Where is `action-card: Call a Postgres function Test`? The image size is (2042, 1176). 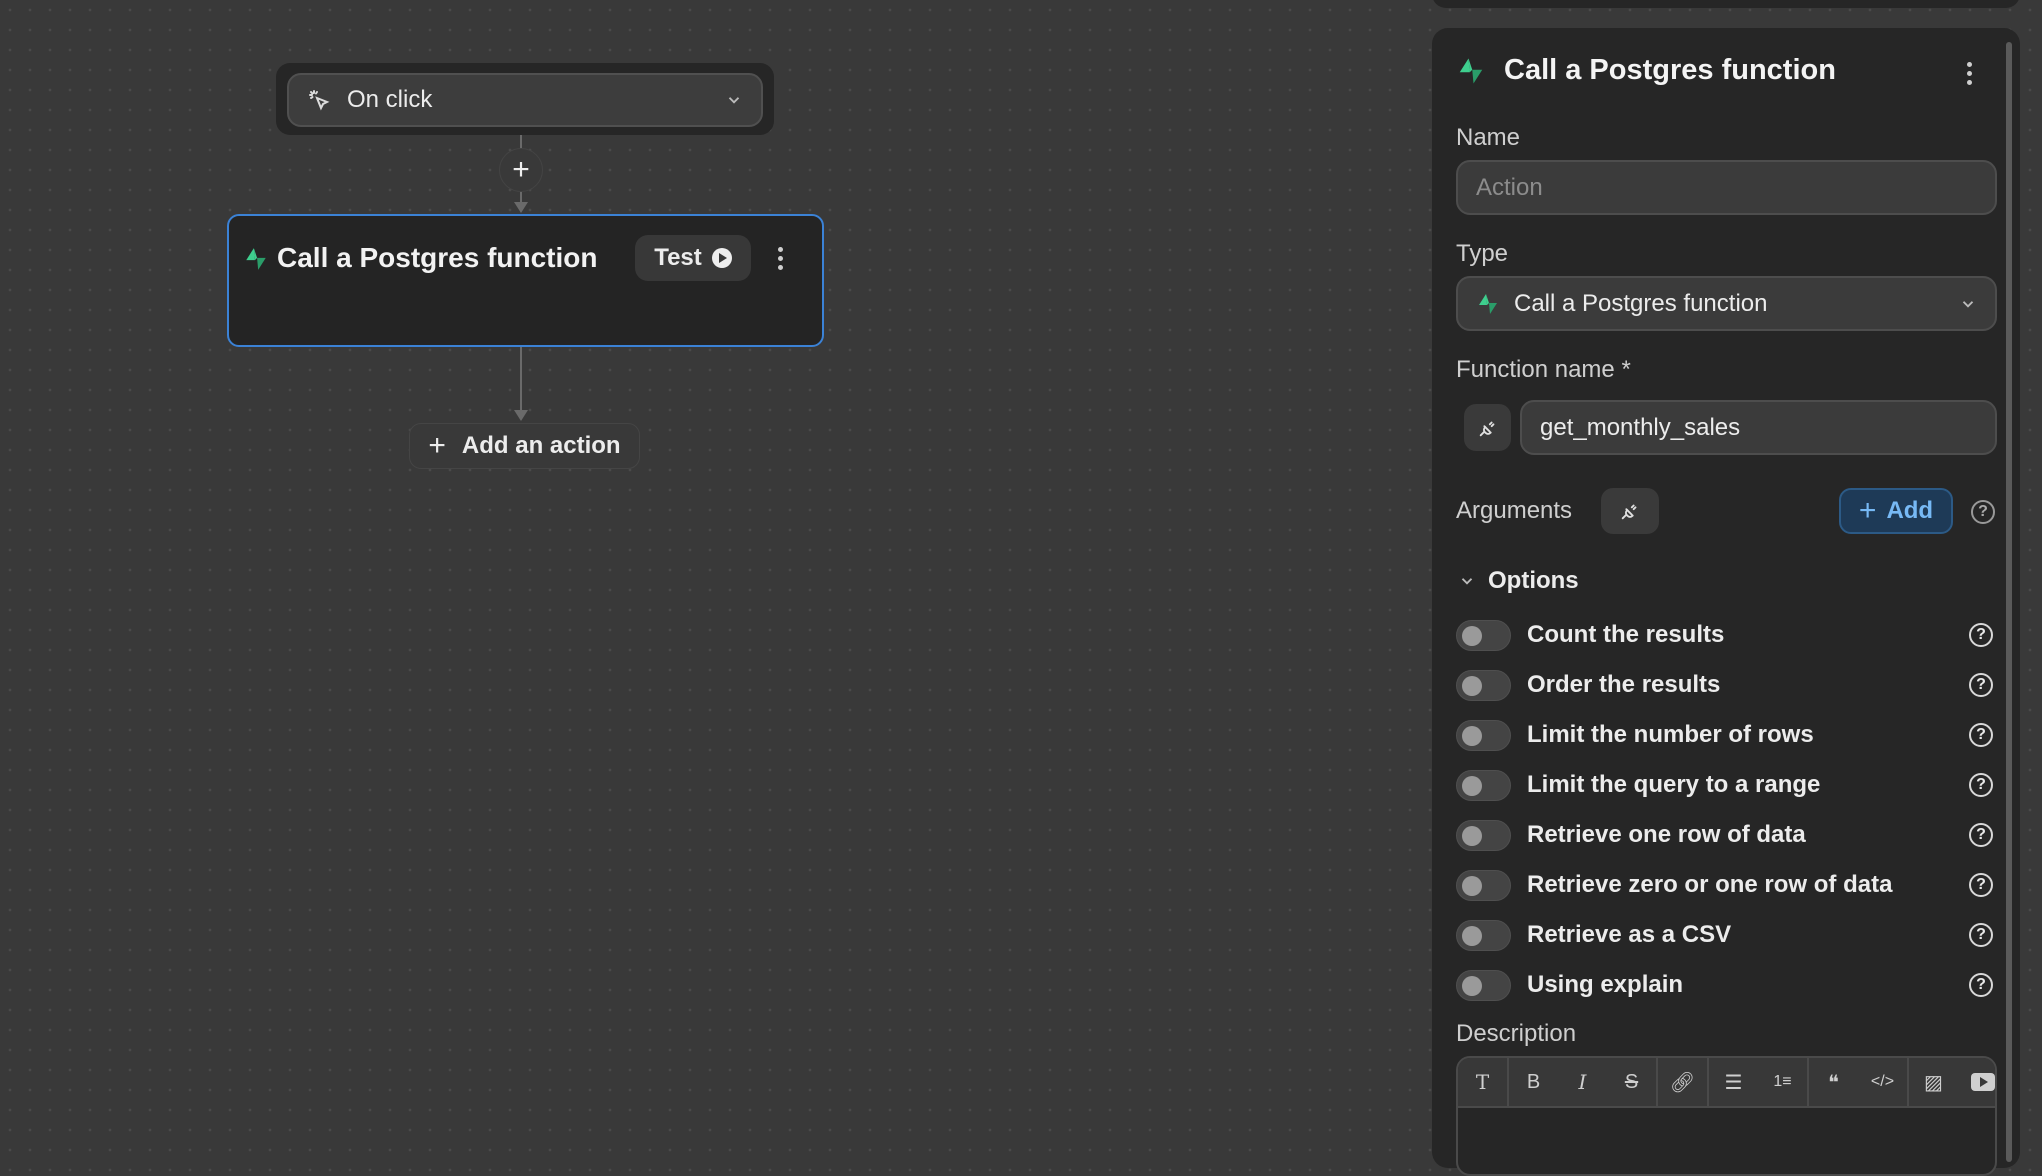 action-card: Call a Postgres function Test is located at coordinates (525, 280).